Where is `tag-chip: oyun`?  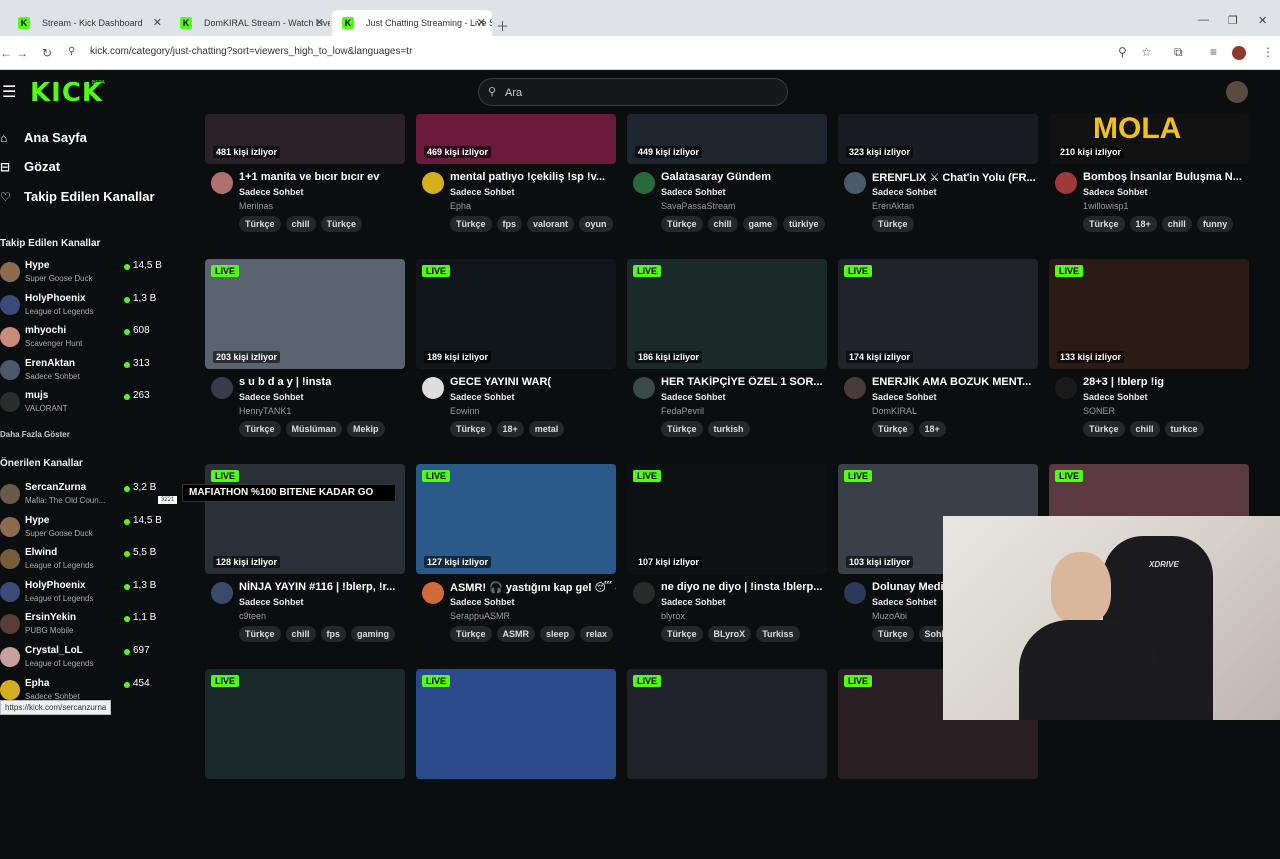 tag-chip: oyun is located at coordinates (596, 224).